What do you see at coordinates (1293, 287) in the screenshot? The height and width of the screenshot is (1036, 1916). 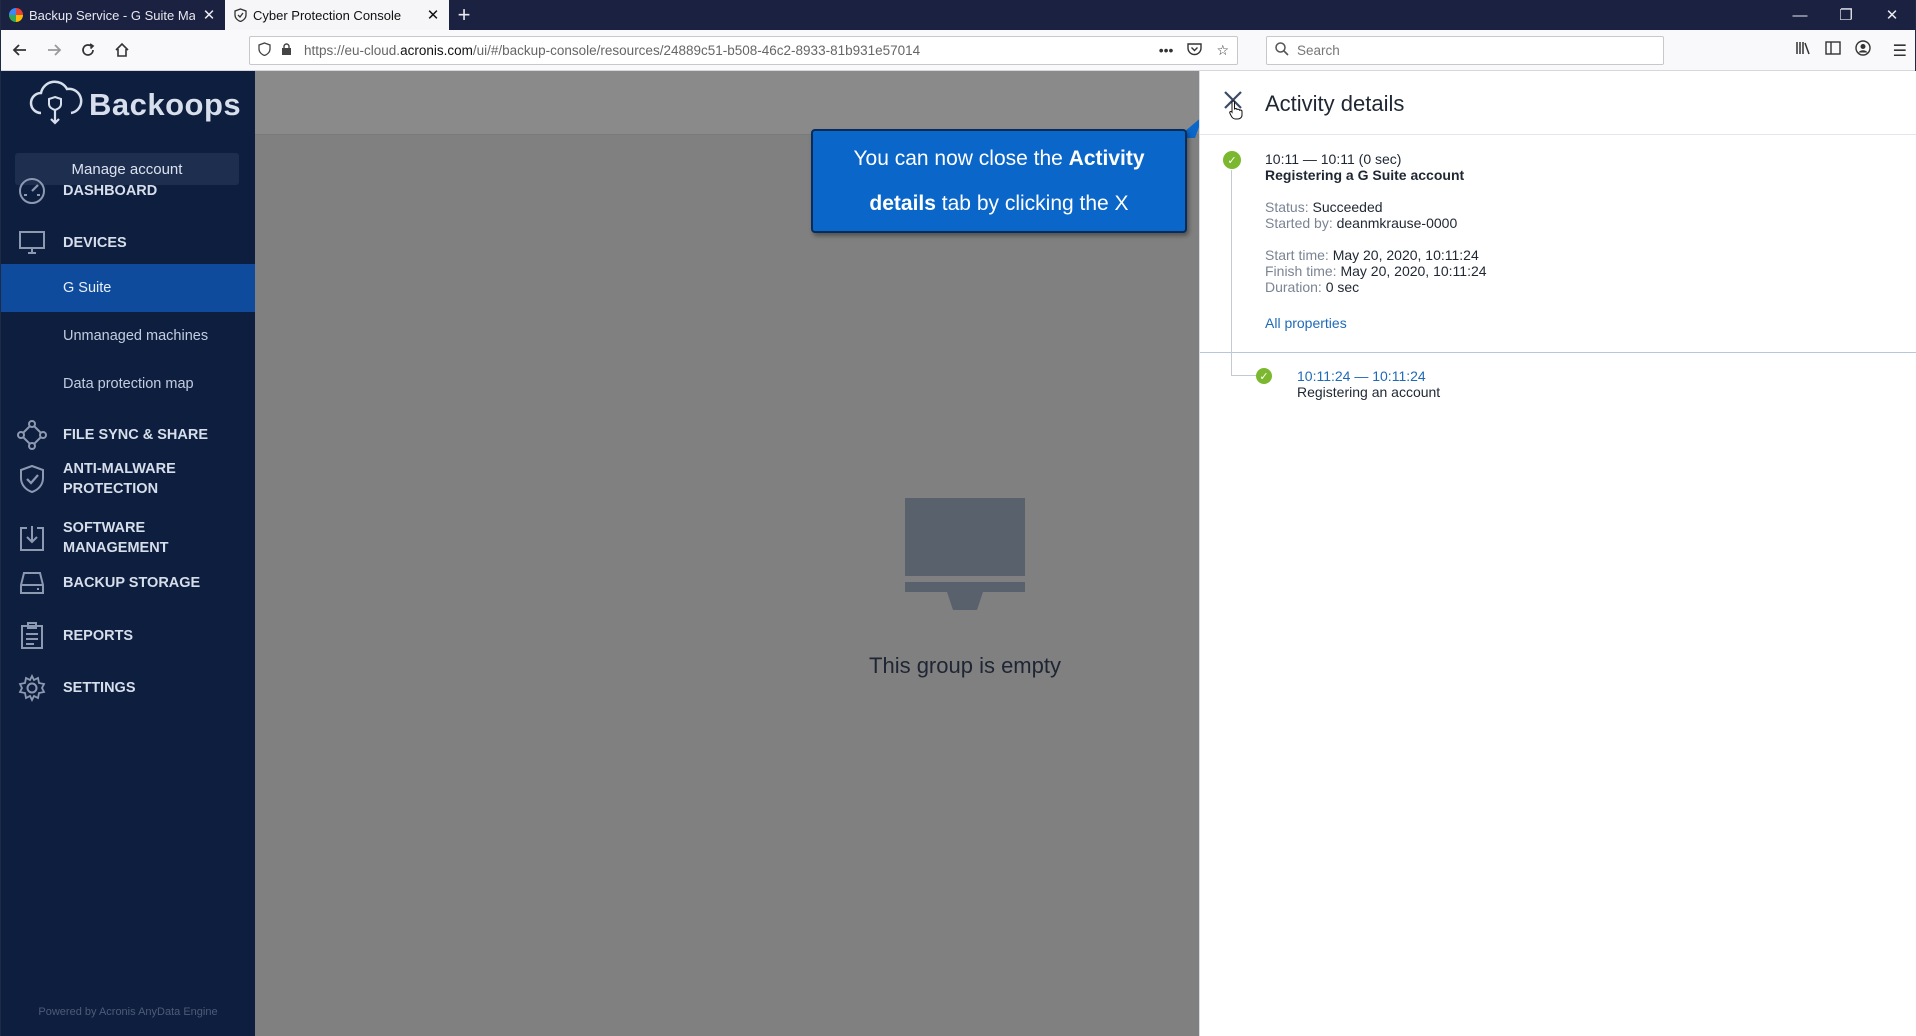 I see `duration-label: Duration:` at bounding box center [1293, 287].